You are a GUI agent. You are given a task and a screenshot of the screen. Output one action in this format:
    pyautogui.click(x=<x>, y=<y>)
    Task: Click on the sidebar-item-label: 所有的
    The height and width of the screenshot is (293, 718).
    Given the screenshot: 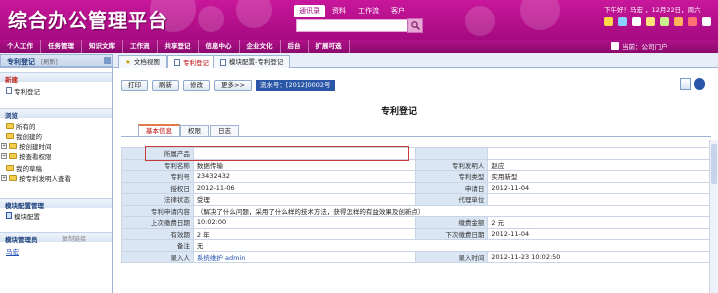 What is the action you would take?
    pyautogui.click(x=26, y=126)
    